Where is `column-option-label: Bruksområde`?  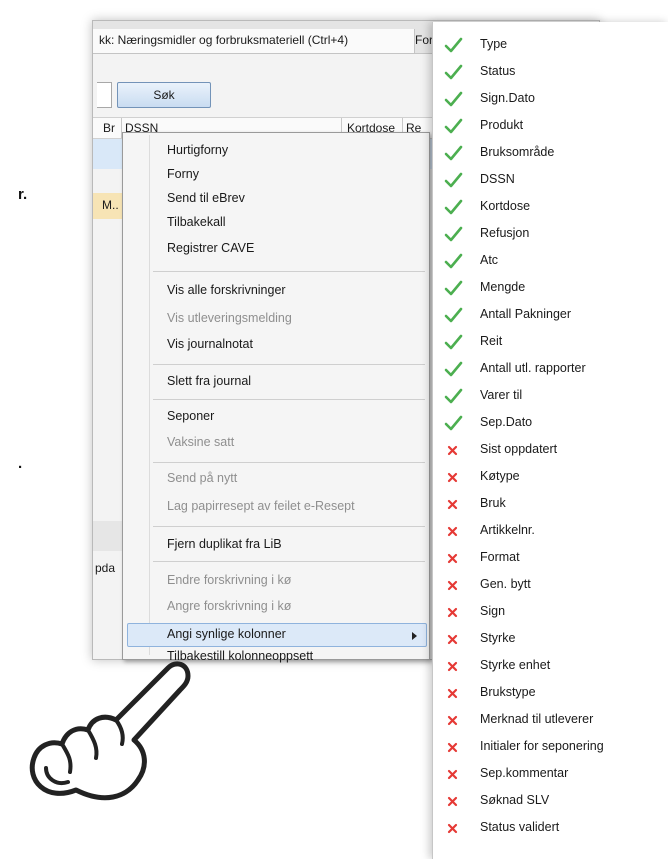 column-option-label: Bruksområde is located at coordinates (517, 152).